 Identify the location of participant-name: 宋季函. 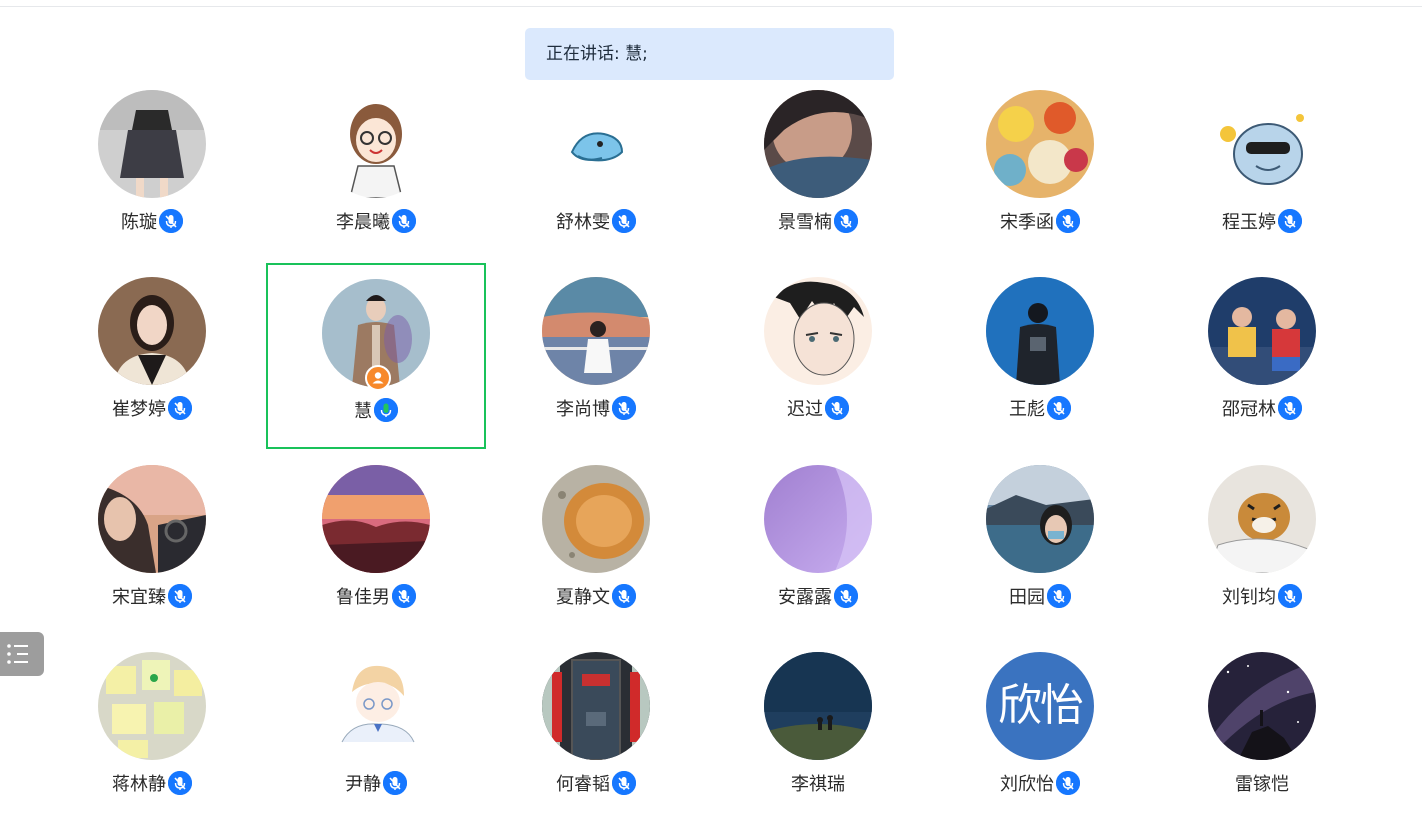
(1027, 222).